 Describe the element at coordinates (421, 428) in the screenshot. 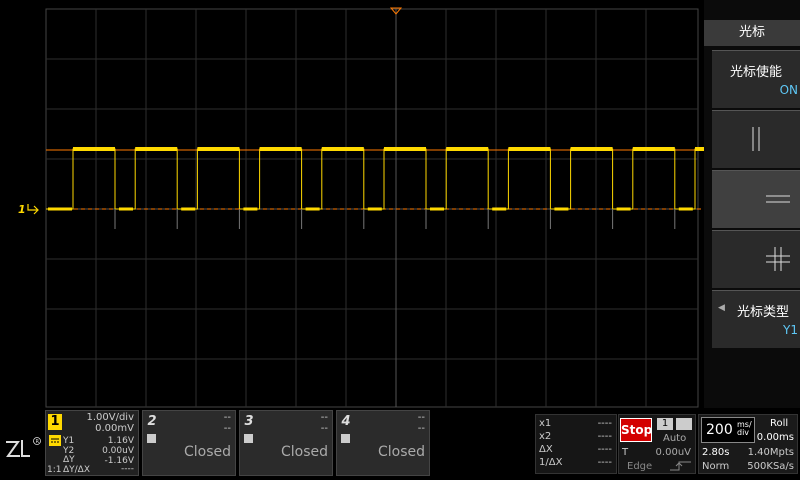

I see `channel4-offset: --` at that location.